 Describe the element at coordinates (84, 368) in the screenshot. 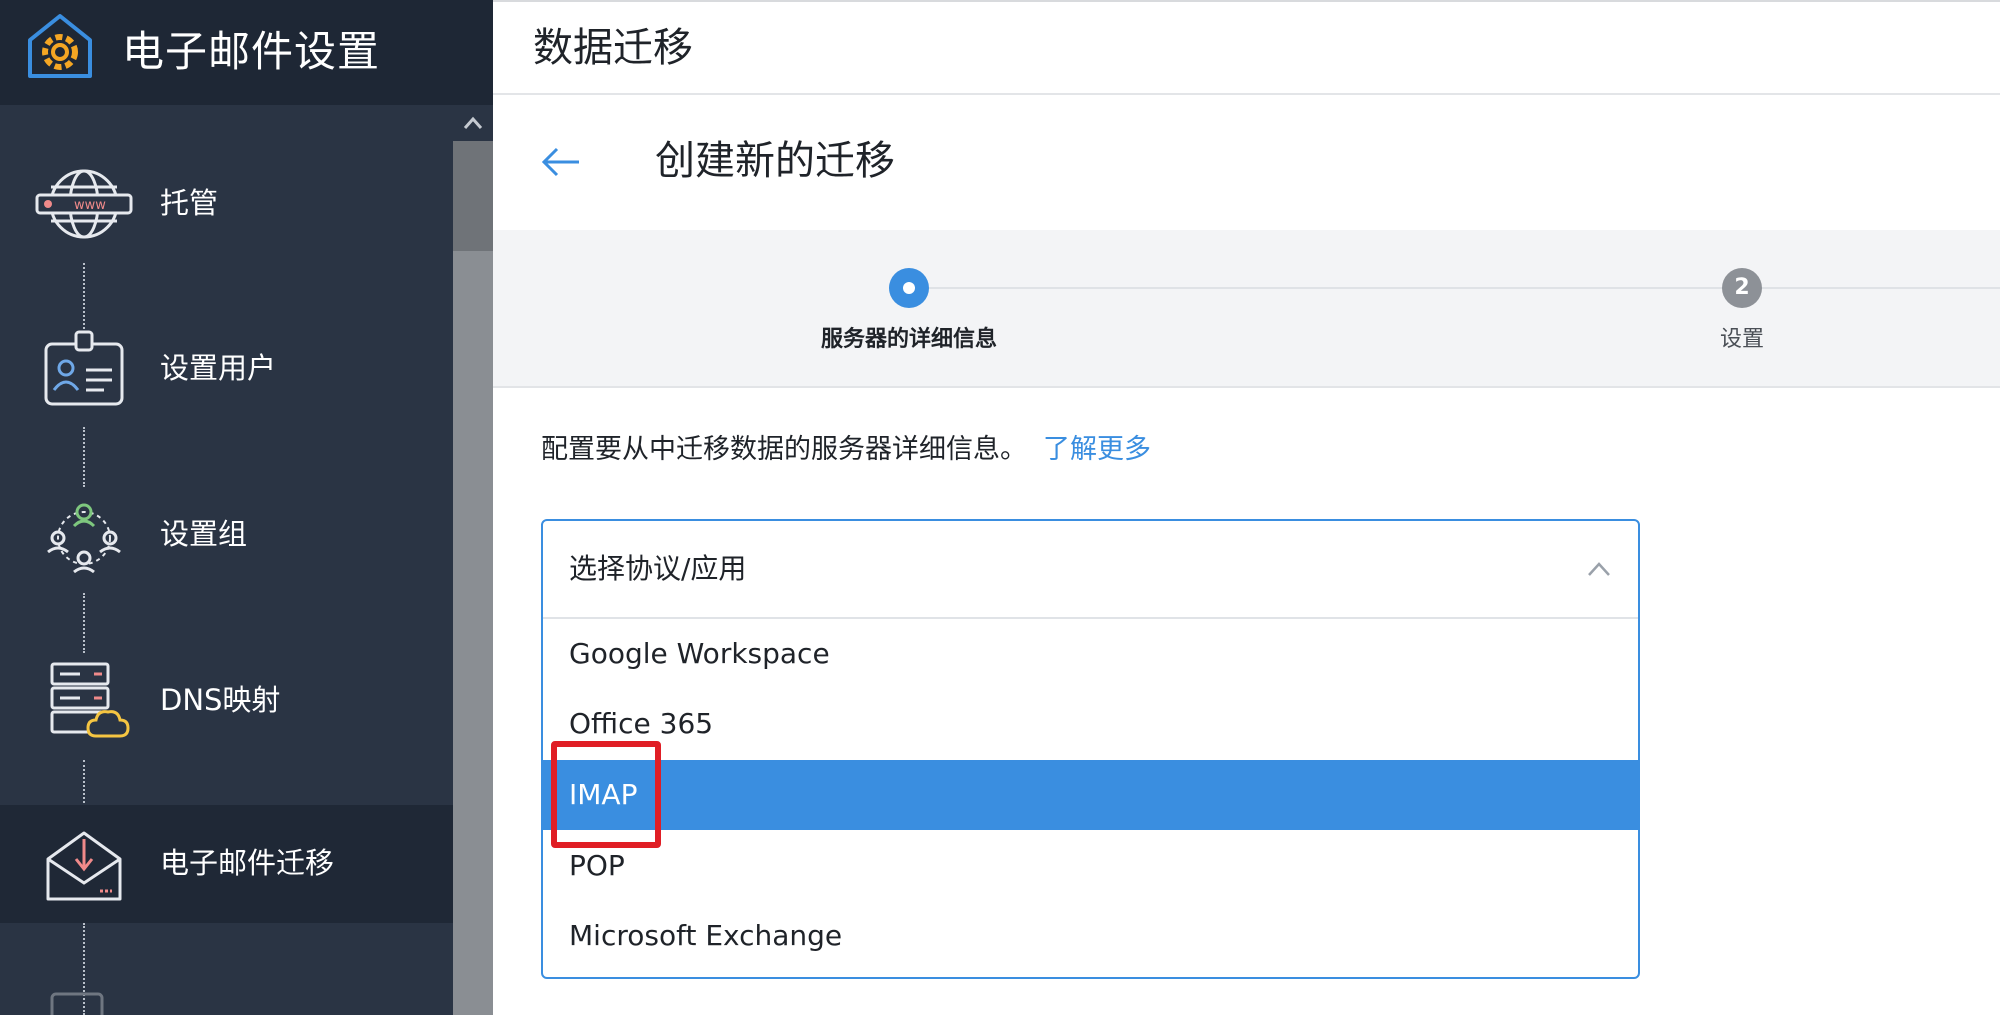

I see `user-badge-icon` at that location.